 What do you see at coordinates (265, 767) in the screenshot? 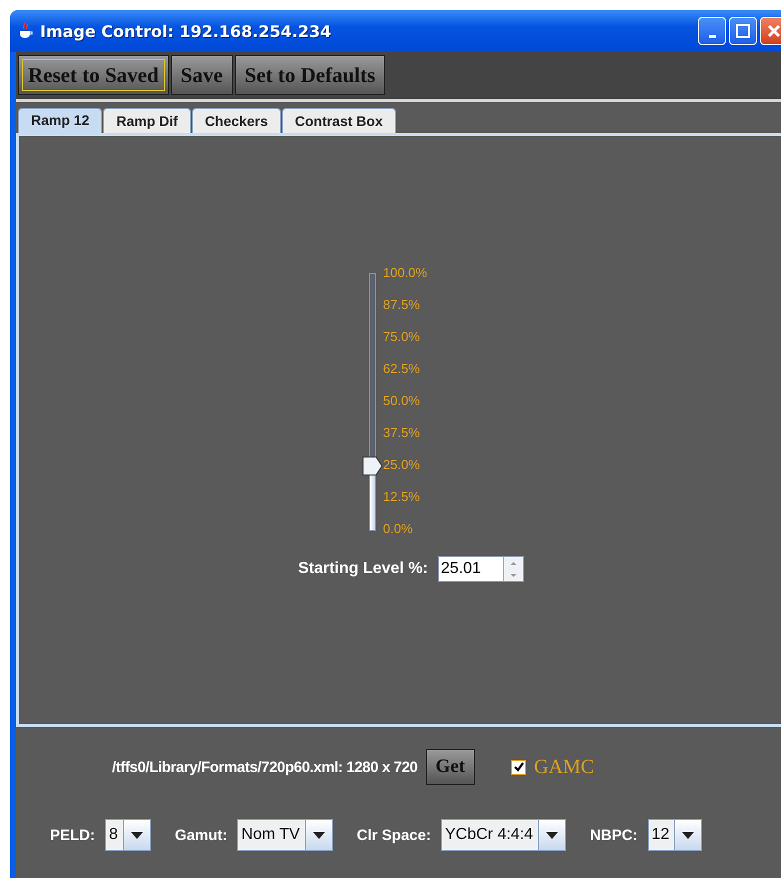
I see `format-path: /tffs0/Library/Formats/720p60.xml: 1280 x 720` at bounding box center [265, 767].